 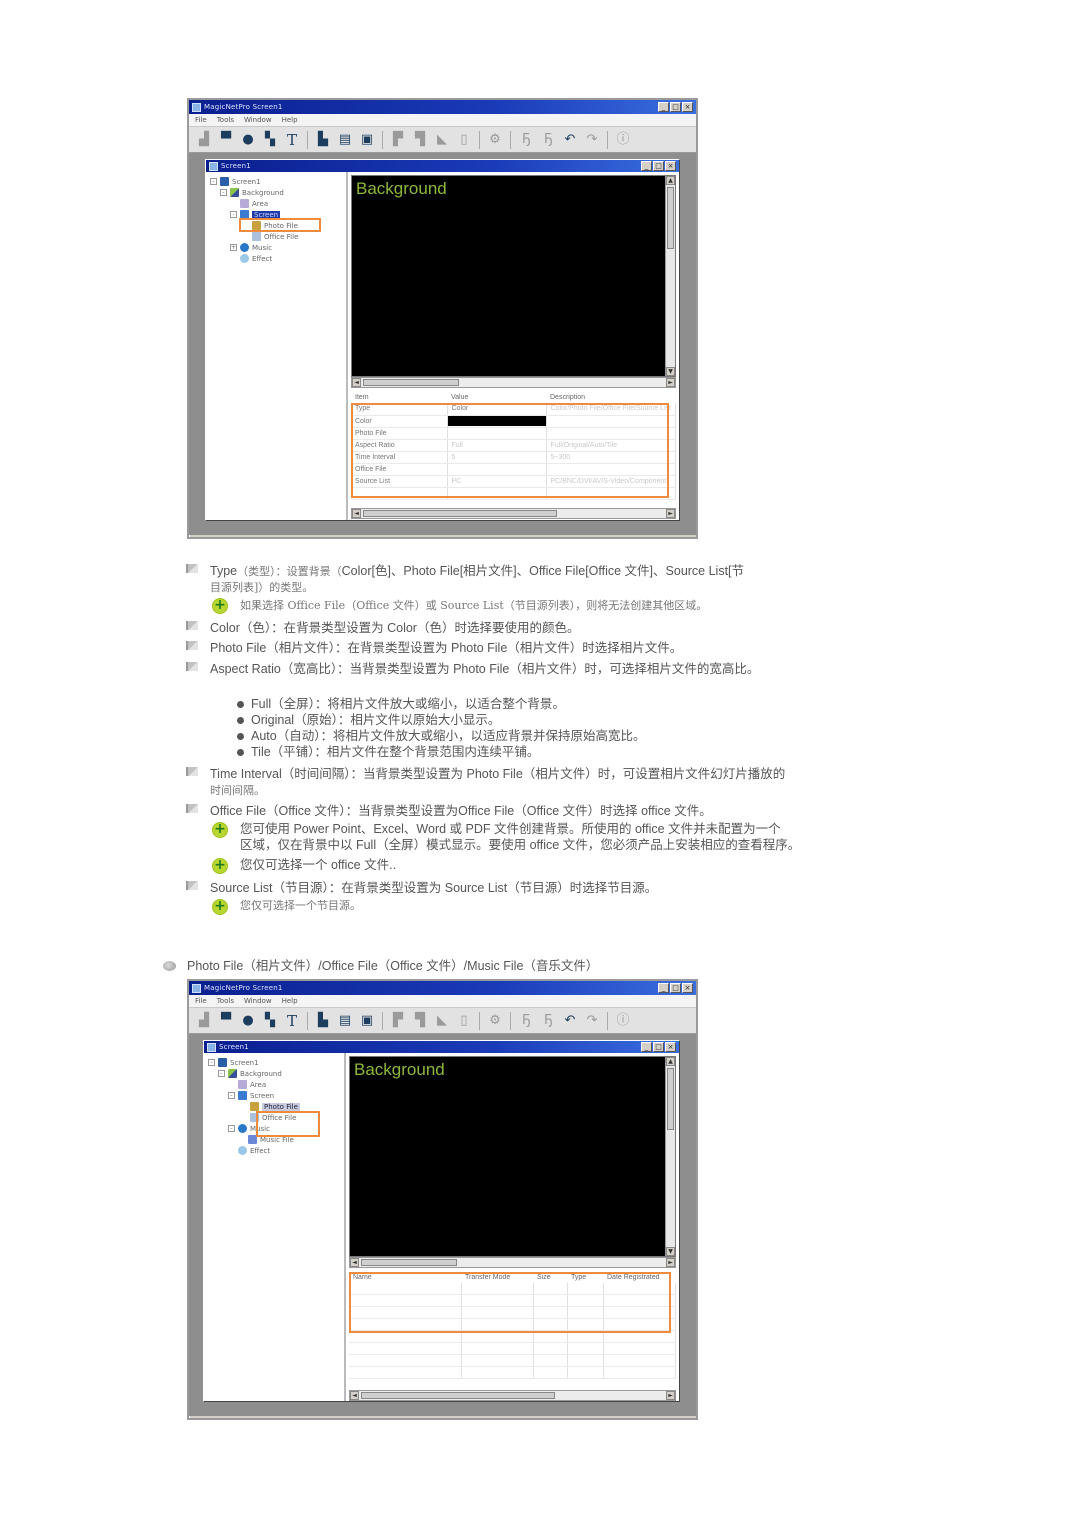 I want to click on tree-item: - Screen, so click(x=274, y=1095).